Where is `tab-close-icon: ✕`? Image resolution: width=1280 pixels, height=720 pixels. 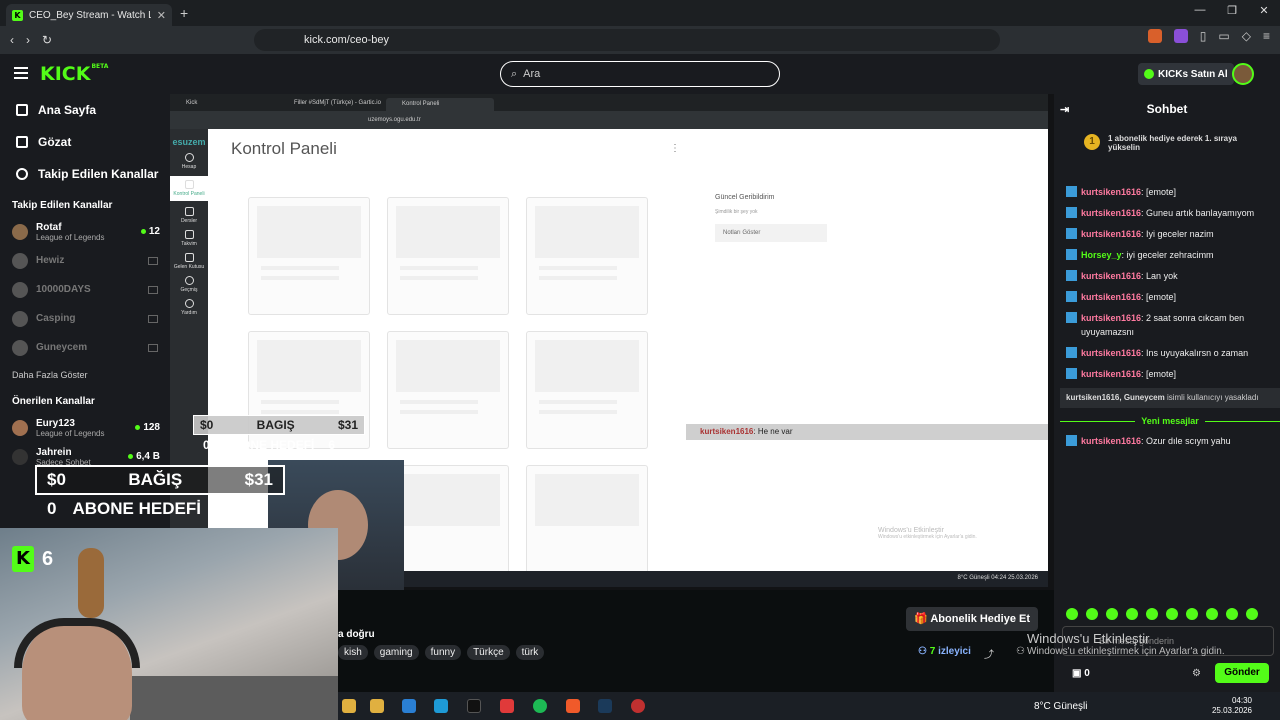
tab-close-icon: ✕ is located at coordinates (161, 15).